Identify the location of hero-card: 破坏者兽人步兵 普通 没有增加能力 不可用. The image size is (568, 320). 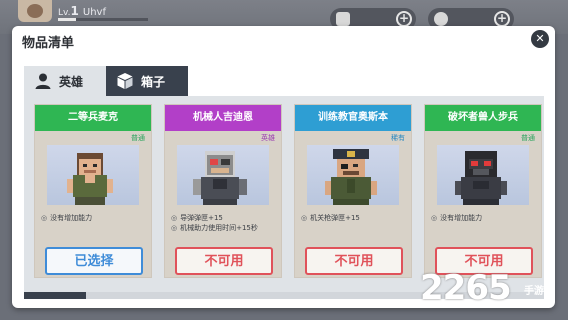
(483, 191).